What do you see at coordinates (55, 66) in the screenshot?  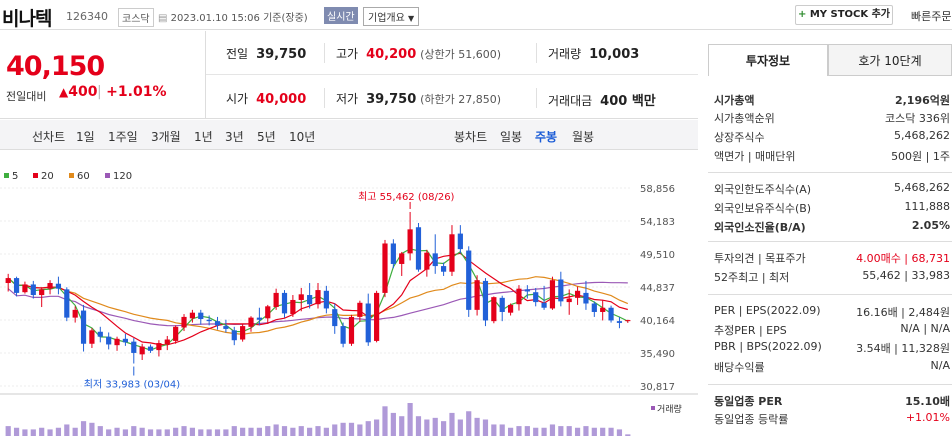 I see `current-price: 40,150` at bounding box center [55, 66].